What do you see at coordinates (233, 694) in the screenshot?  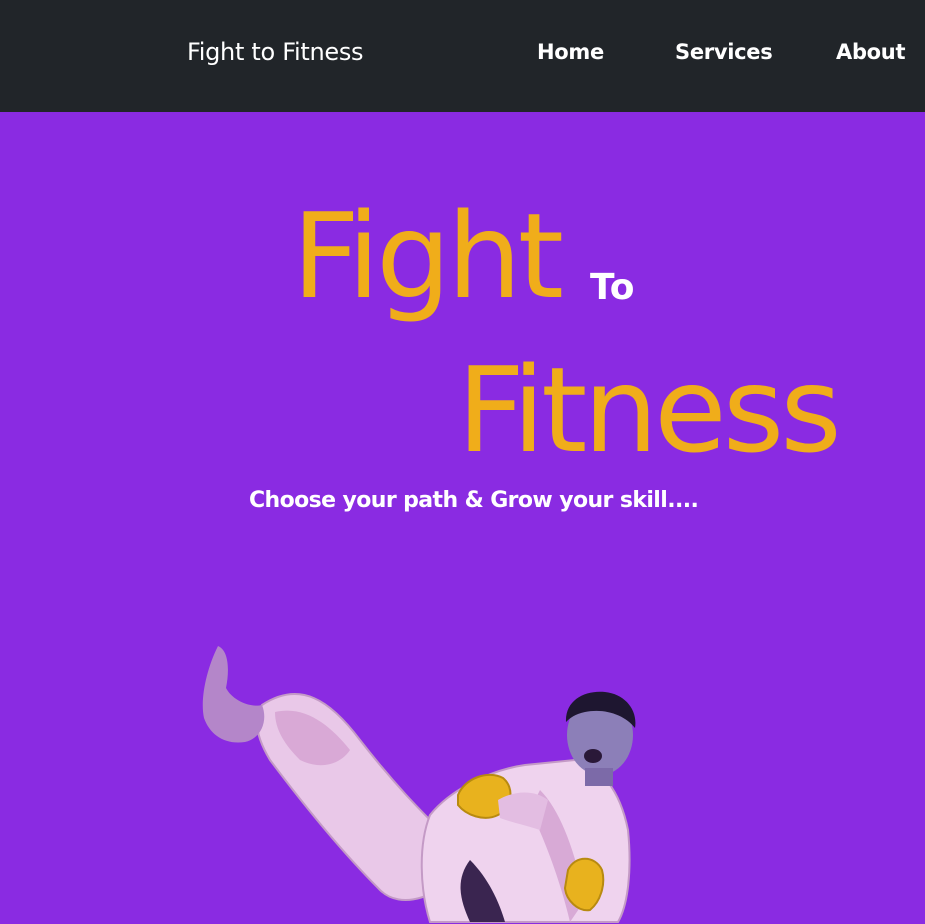 I see `fighter-foot` at bounding box center [233, 694].